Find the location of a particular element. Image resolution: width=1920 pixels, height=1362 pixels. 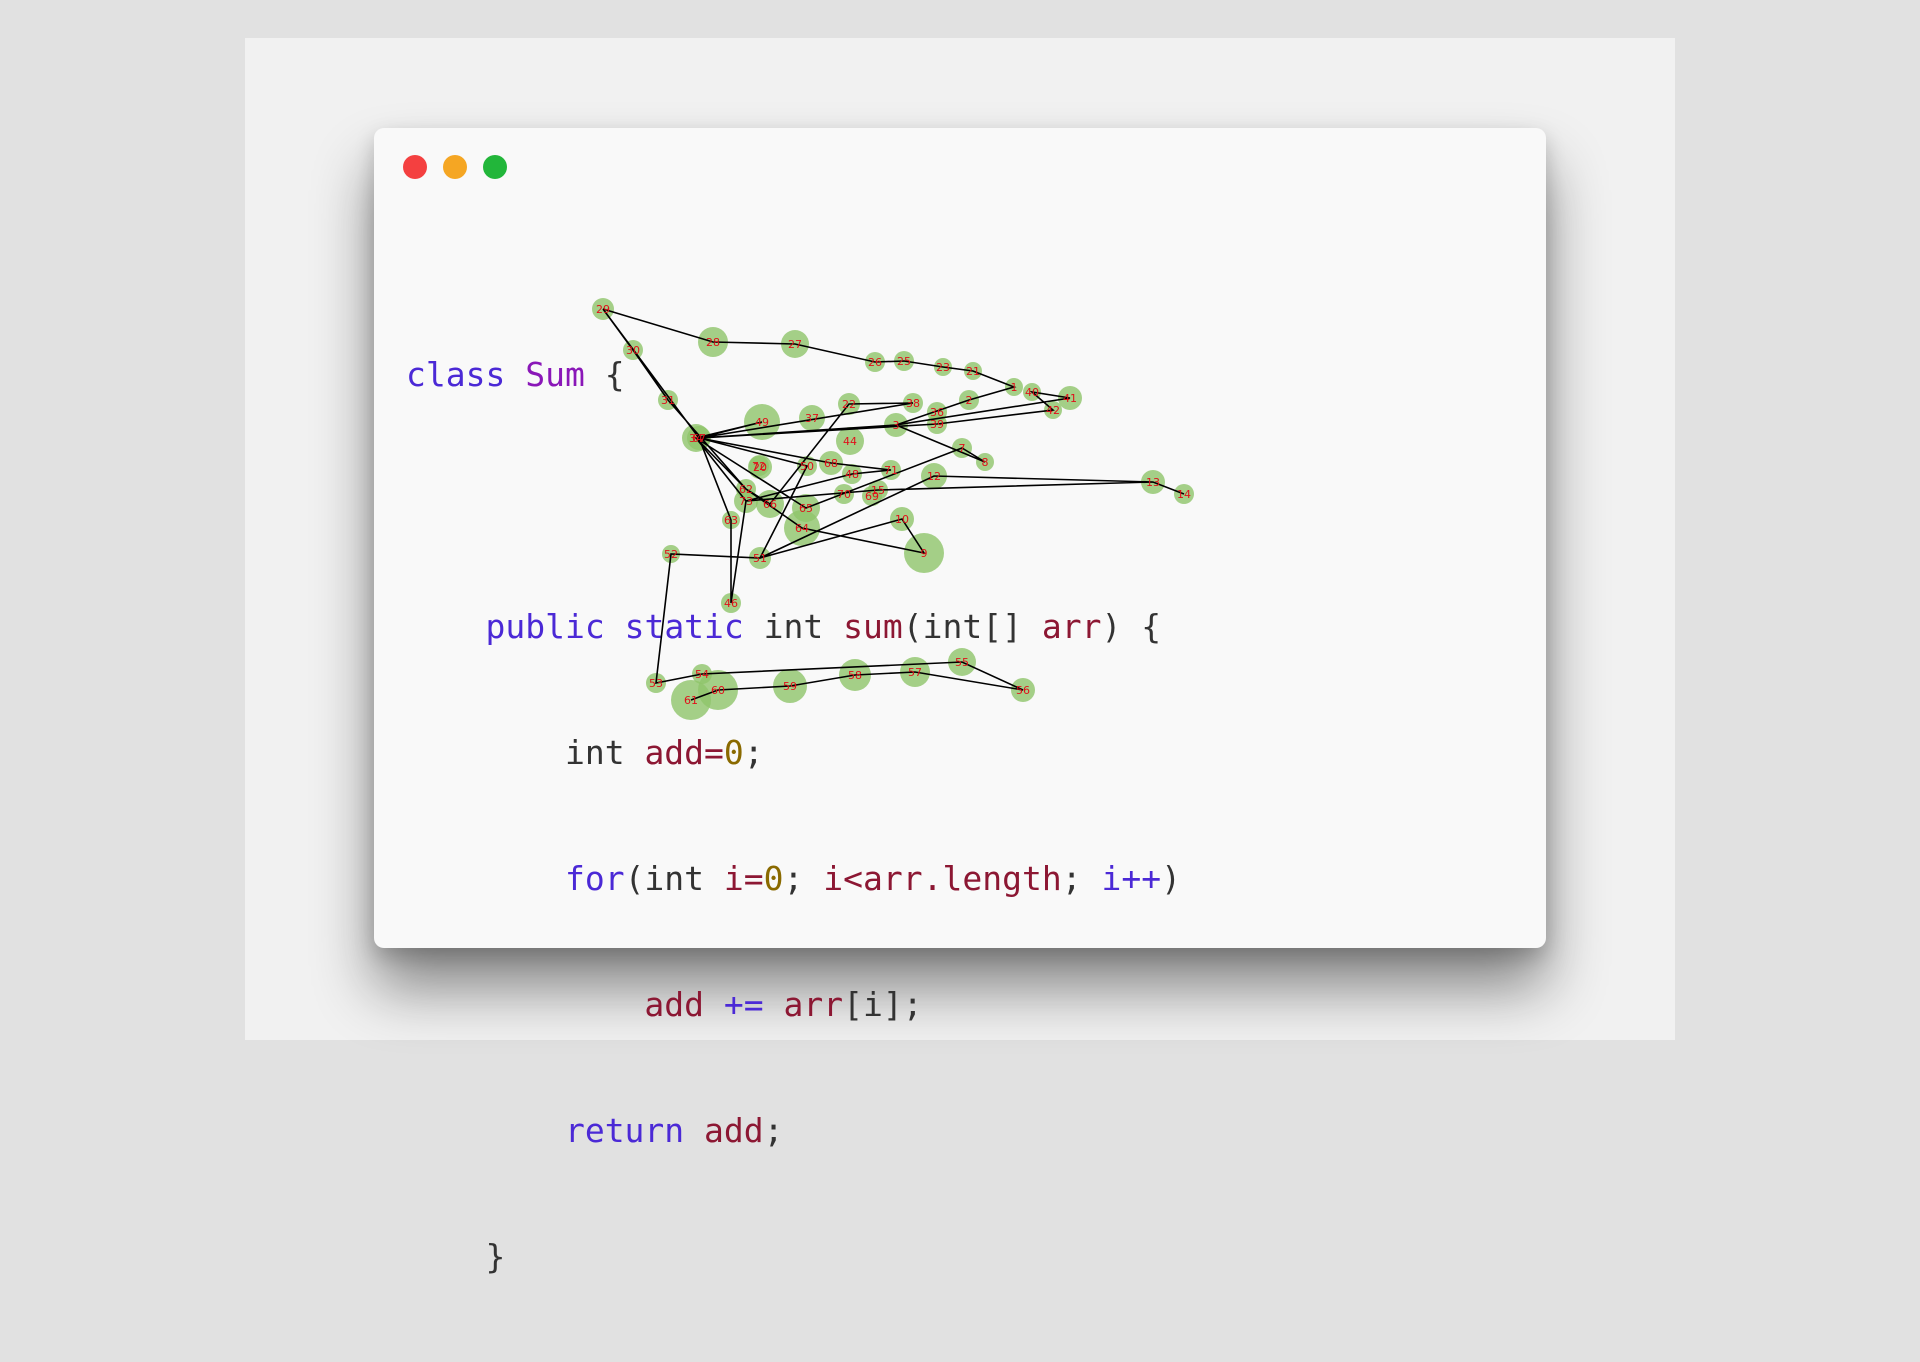

arr-access: arr is located at coordinates (813, 1004).